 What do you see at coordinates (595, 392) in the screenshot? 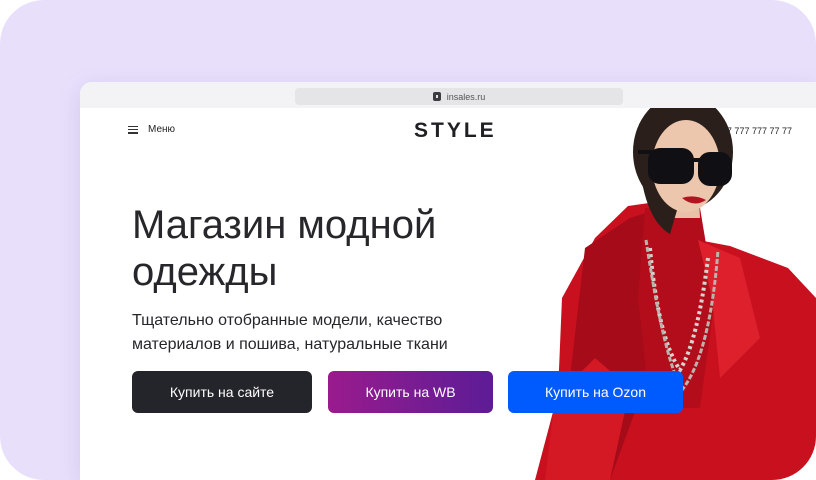
I see `buy-on-ozon-button: Купить на Ozon` at bounding box center [595, 392].